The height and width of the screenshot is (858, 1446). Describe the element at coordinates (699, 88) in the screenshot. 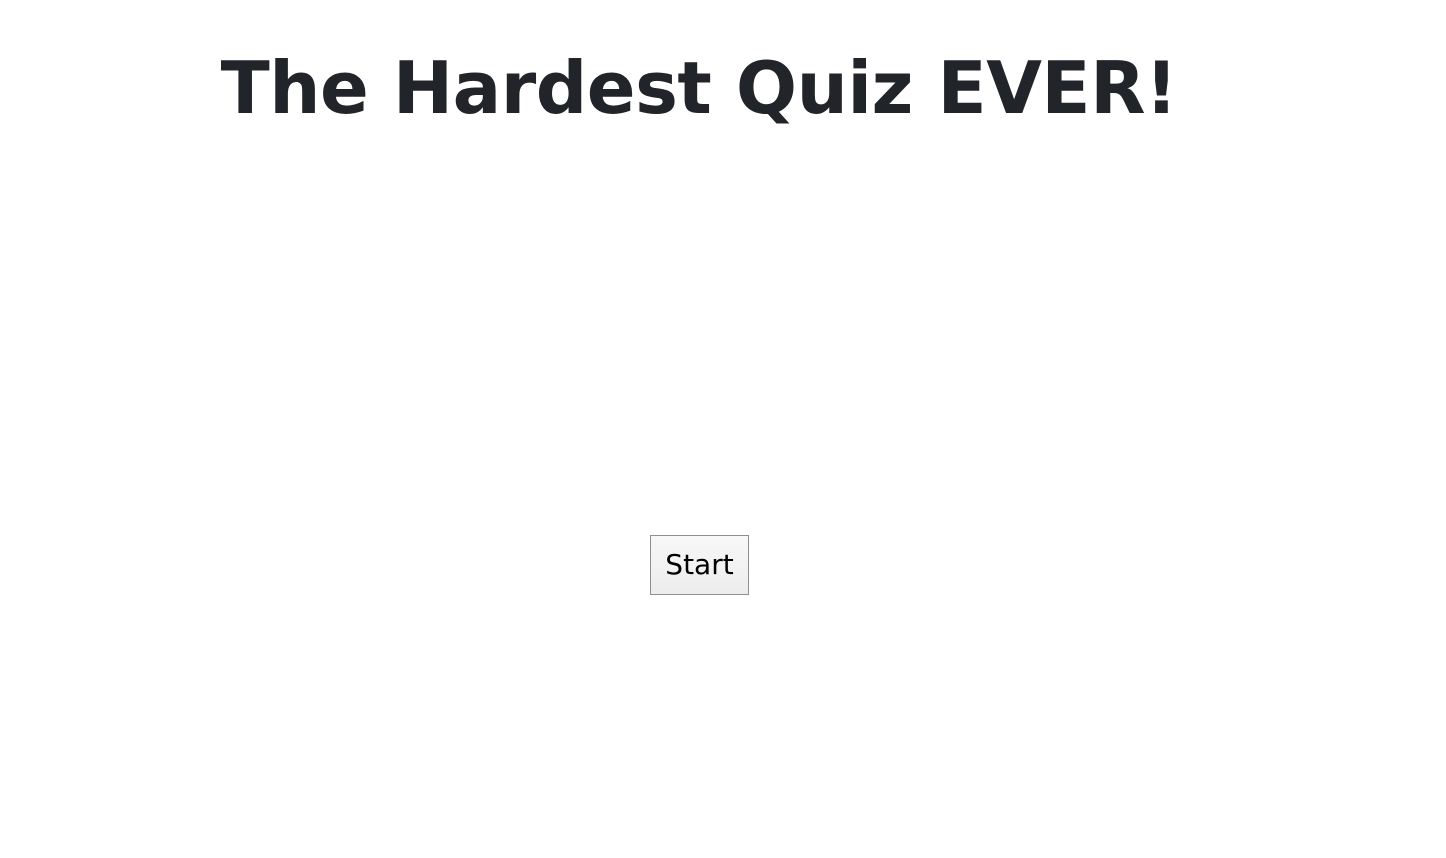

I see `page-title: The Hardest Quiz EVER!` at that location.